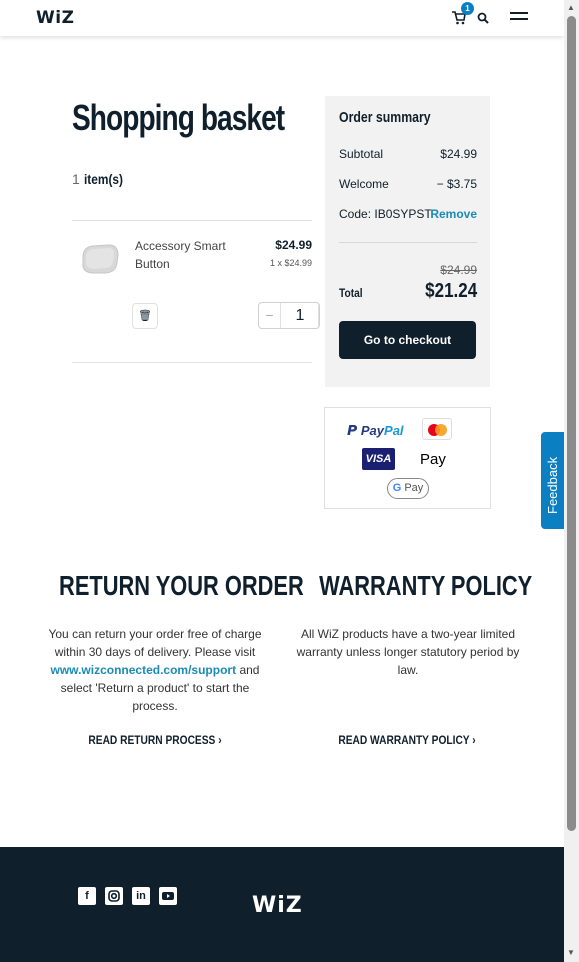 The height and width of the screenshot is (962, 579). What do you see at coordinates (318, 315) in the screenshot?
I see `quantity-increase-button` at bounding box center [318, 315].